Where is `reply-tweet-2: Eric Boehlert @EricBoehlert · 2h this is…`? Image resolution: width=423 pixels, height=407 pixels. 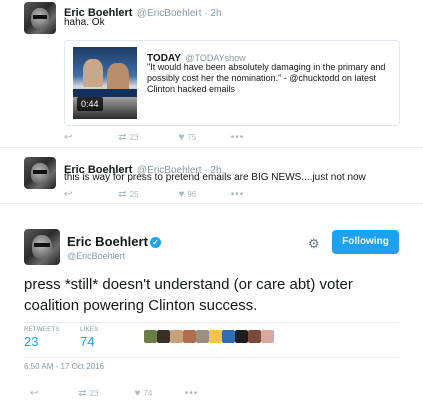
reply-tweet-2: Eric Boehlert @EricBoehlert · 2h this is… is located at coordinates (211, 176).